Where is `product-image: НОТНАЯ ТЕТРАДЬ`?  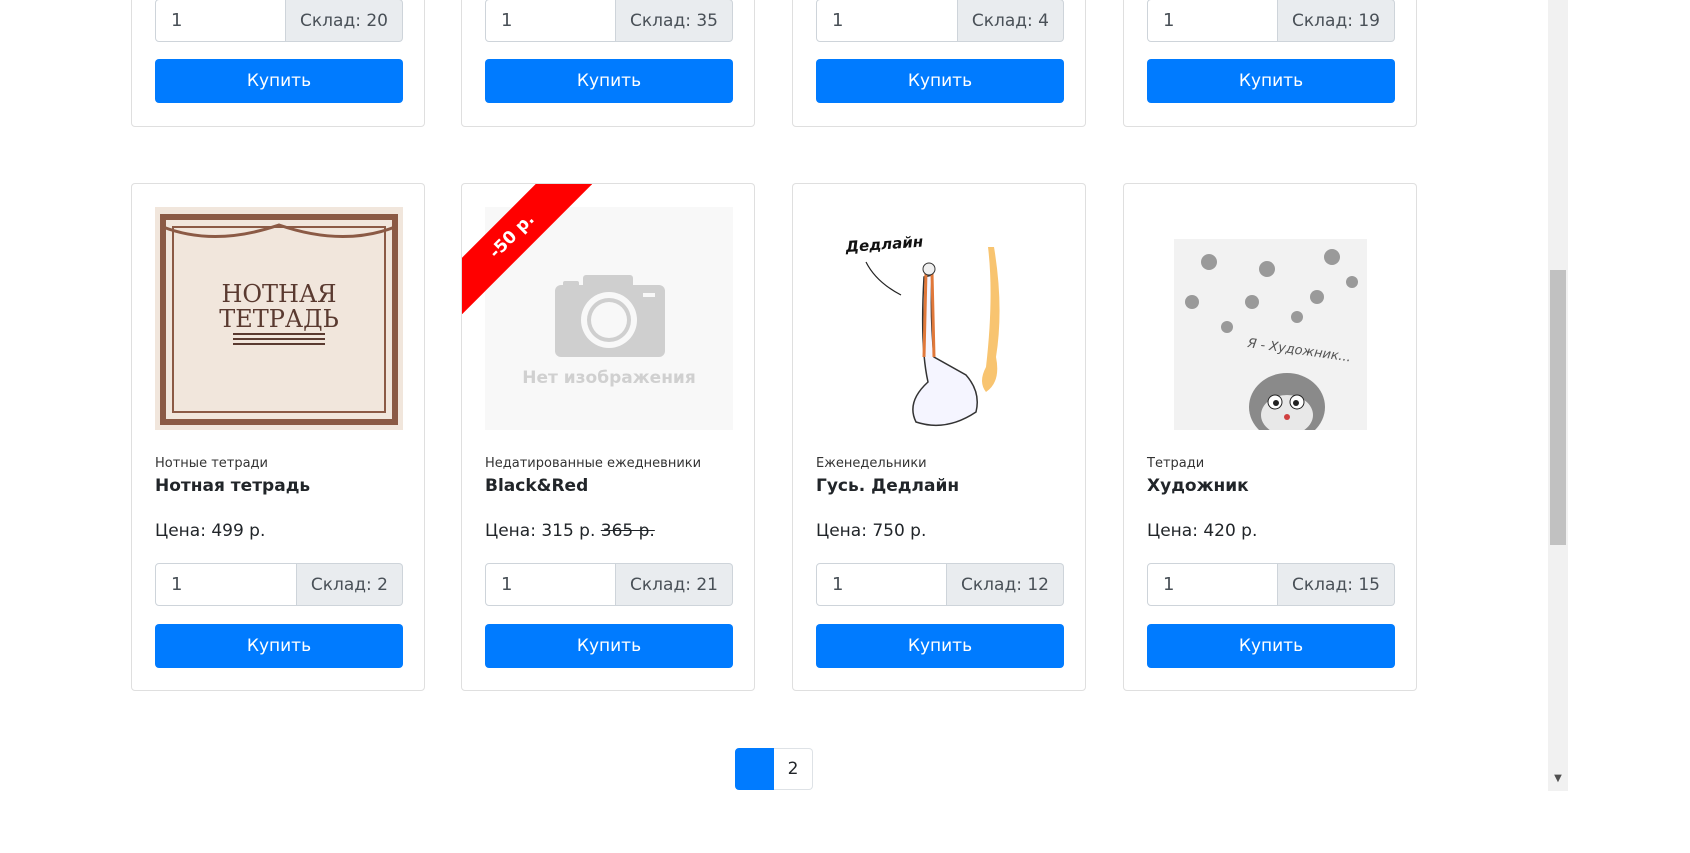 product-image: НОТНАЯ ТЕТРАДЬ is located at coordinates (279, 318).